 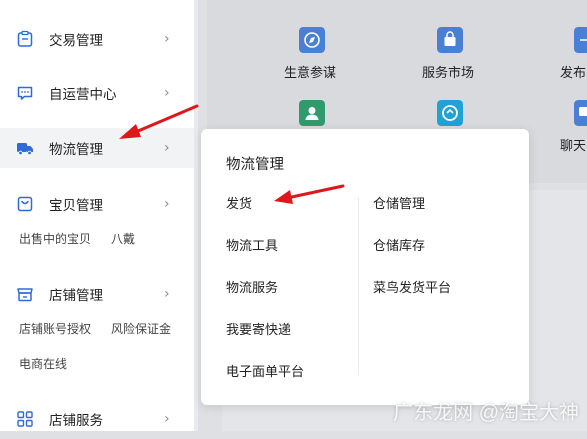 I want to click on arrow-to-logistics-icon, so click(x=159, y=121).